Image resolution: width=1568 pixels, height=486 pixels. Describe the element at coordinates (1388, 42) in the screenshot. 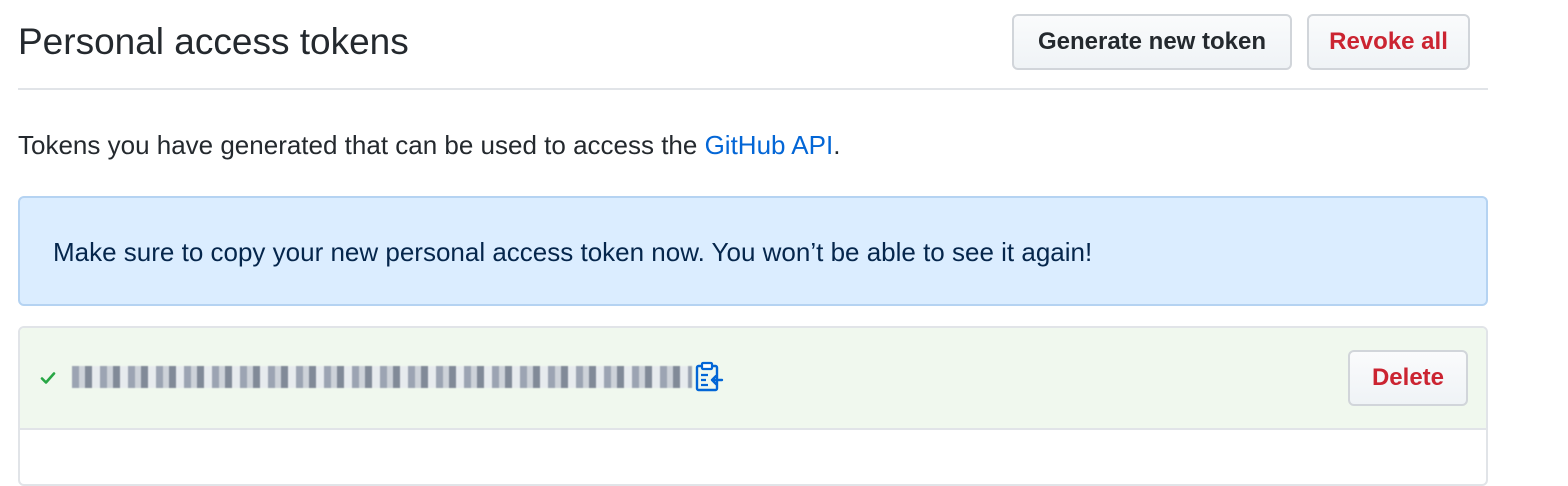

I see `revoke-all-button: Revoke all` at that location.